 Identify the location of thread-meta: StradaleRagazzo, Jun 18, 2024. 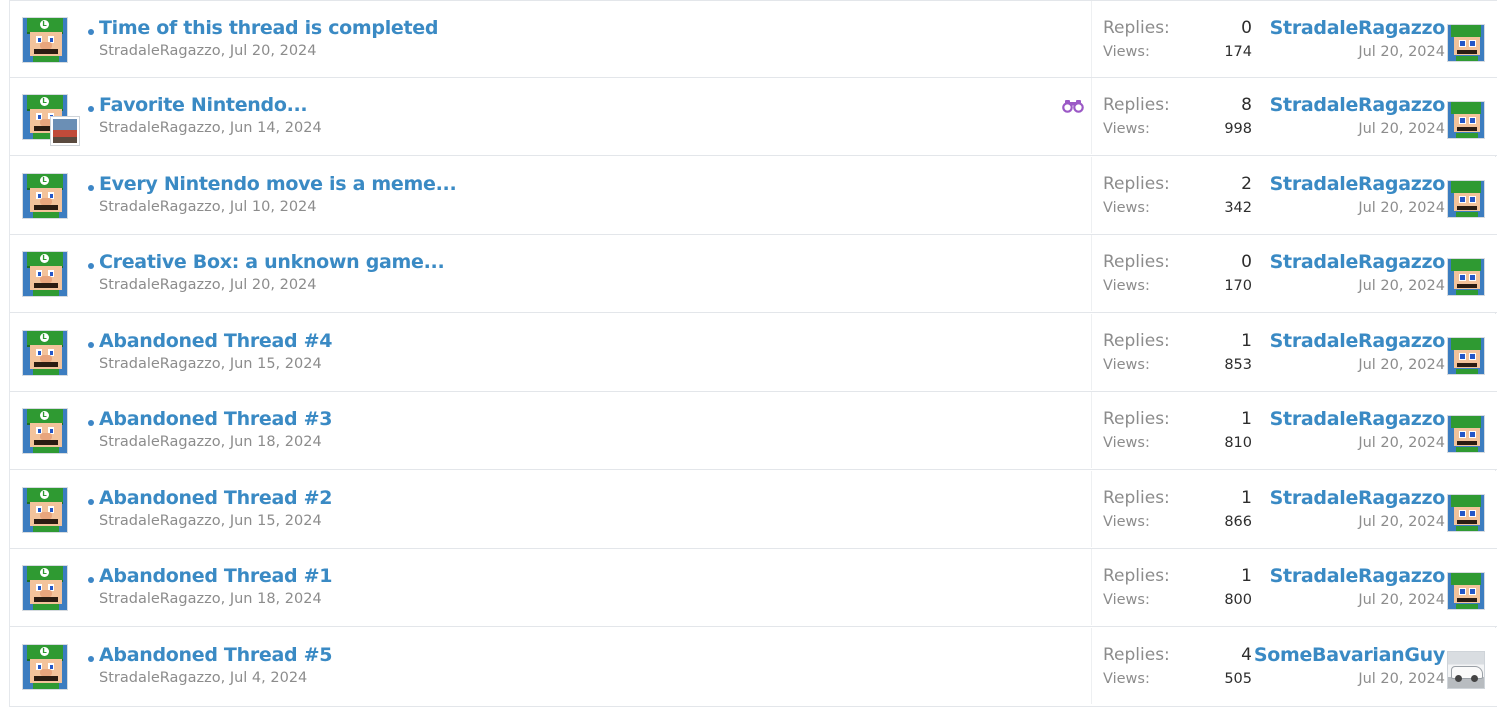
(210, 442).